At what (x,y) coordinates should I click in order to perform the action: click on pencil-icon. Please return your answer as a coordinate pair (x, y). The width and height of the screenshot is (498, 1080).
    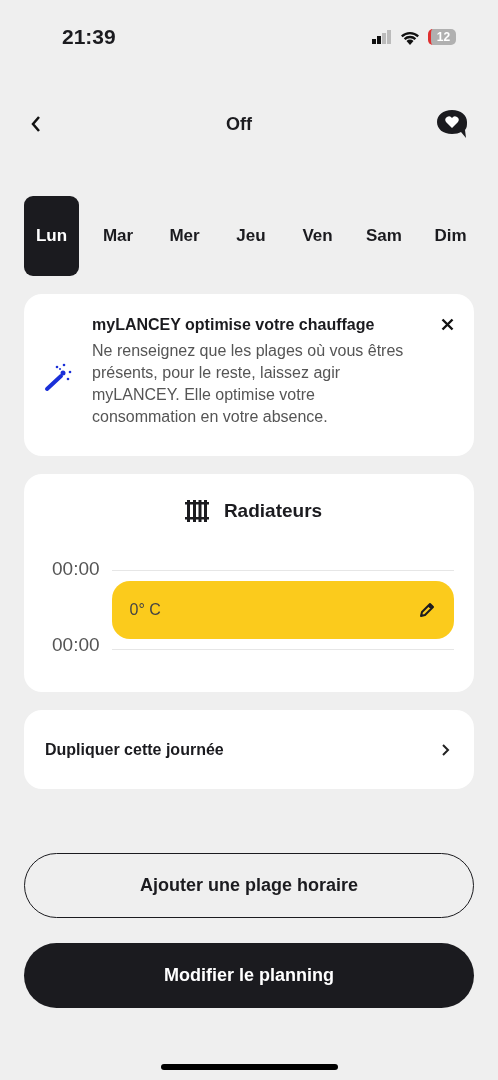
    Looking at the image, I should click on (427, 610).